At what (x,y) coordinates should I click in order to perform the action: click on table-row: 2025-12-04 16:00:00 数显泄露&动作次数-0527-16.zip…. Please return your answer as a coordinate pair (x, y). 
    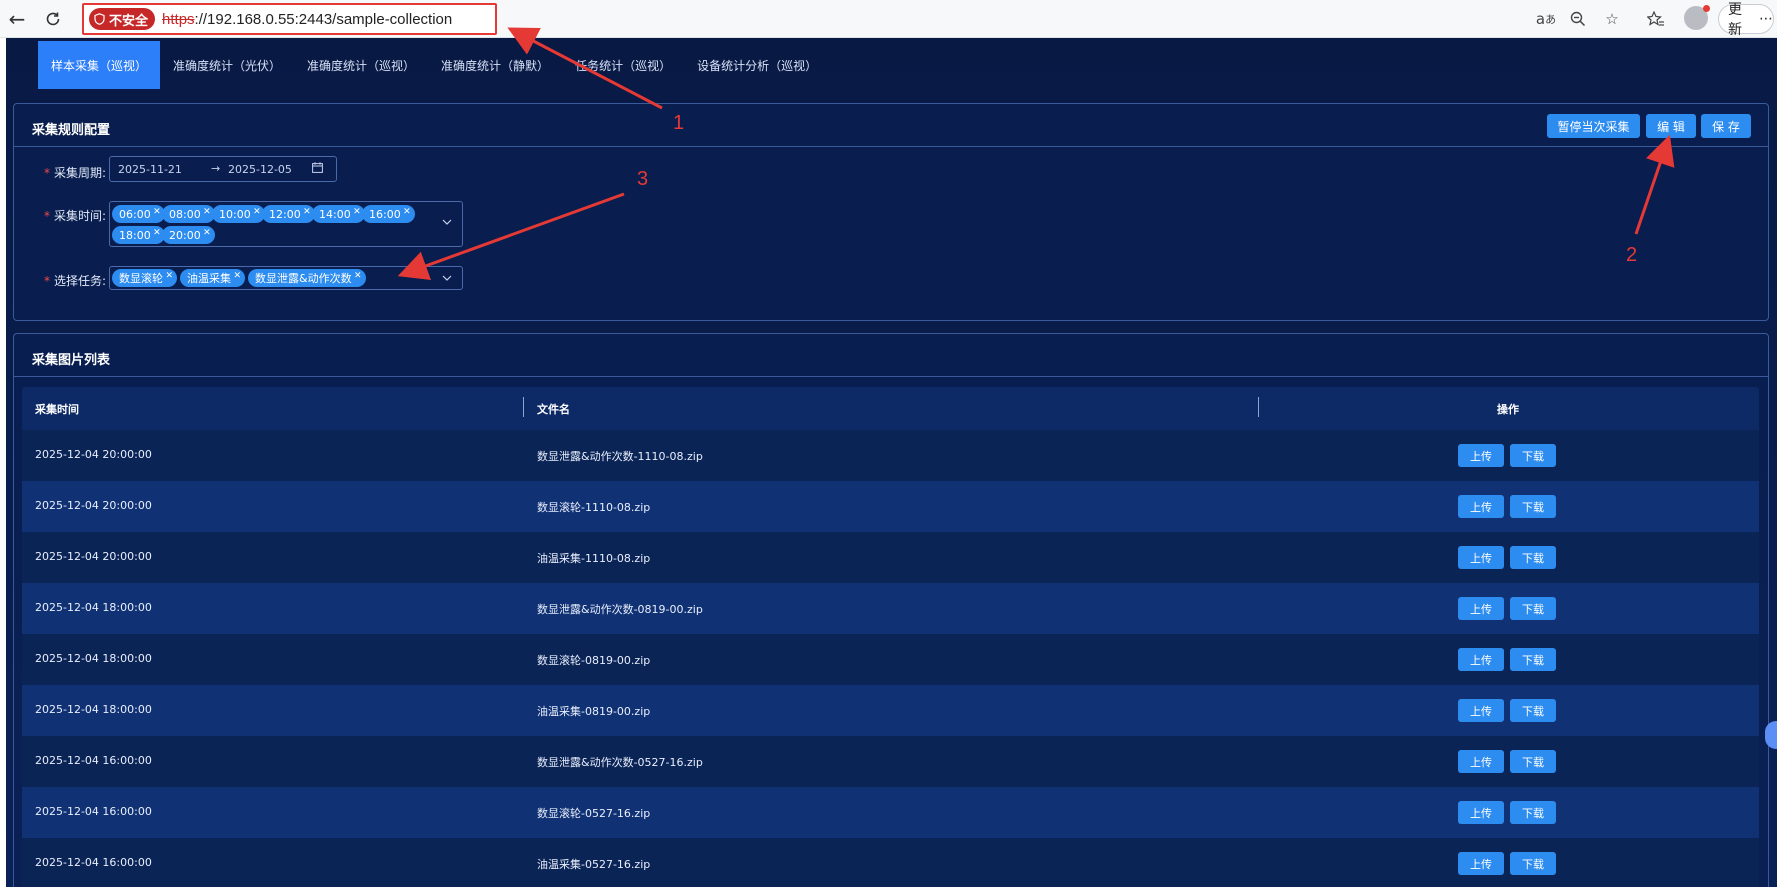
    Looking at the image, I should click on (890, 761).